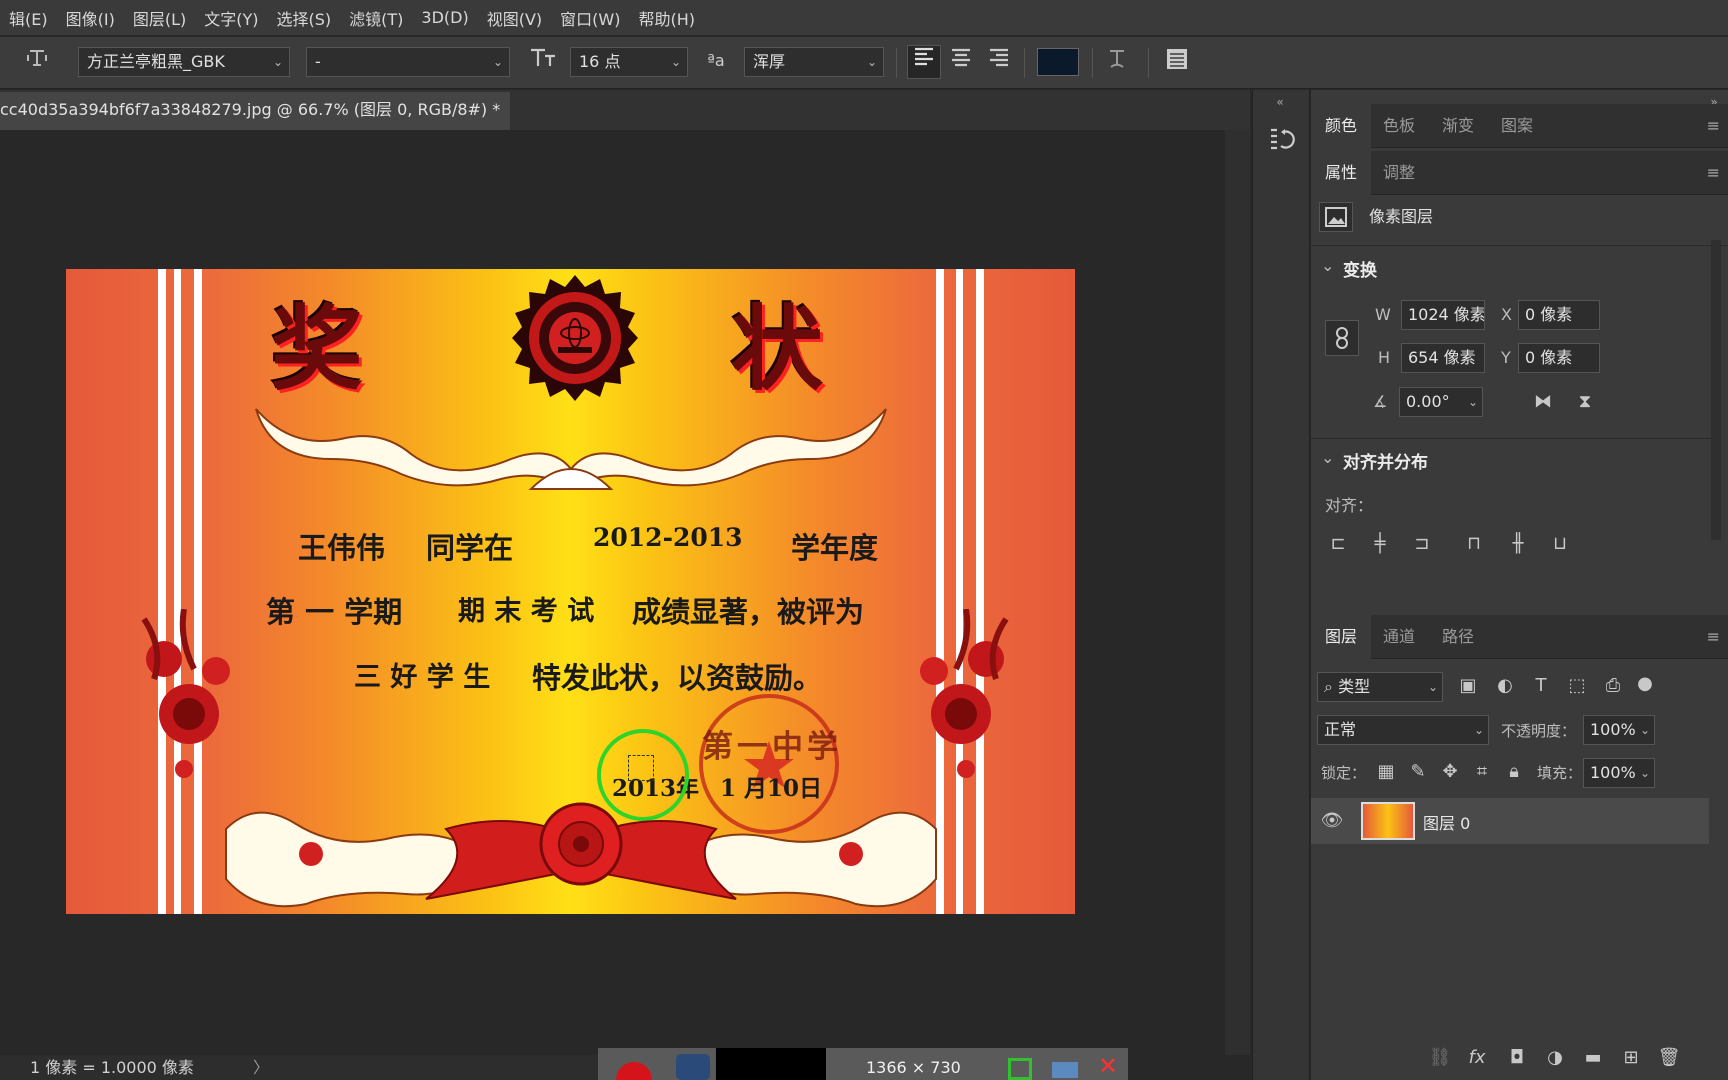 The width and height of the screenshot is (1728, 1080). Describe the element at coordinates (1280, 102) in the screenshot. I see `collapse-left-icon: «` at that location.